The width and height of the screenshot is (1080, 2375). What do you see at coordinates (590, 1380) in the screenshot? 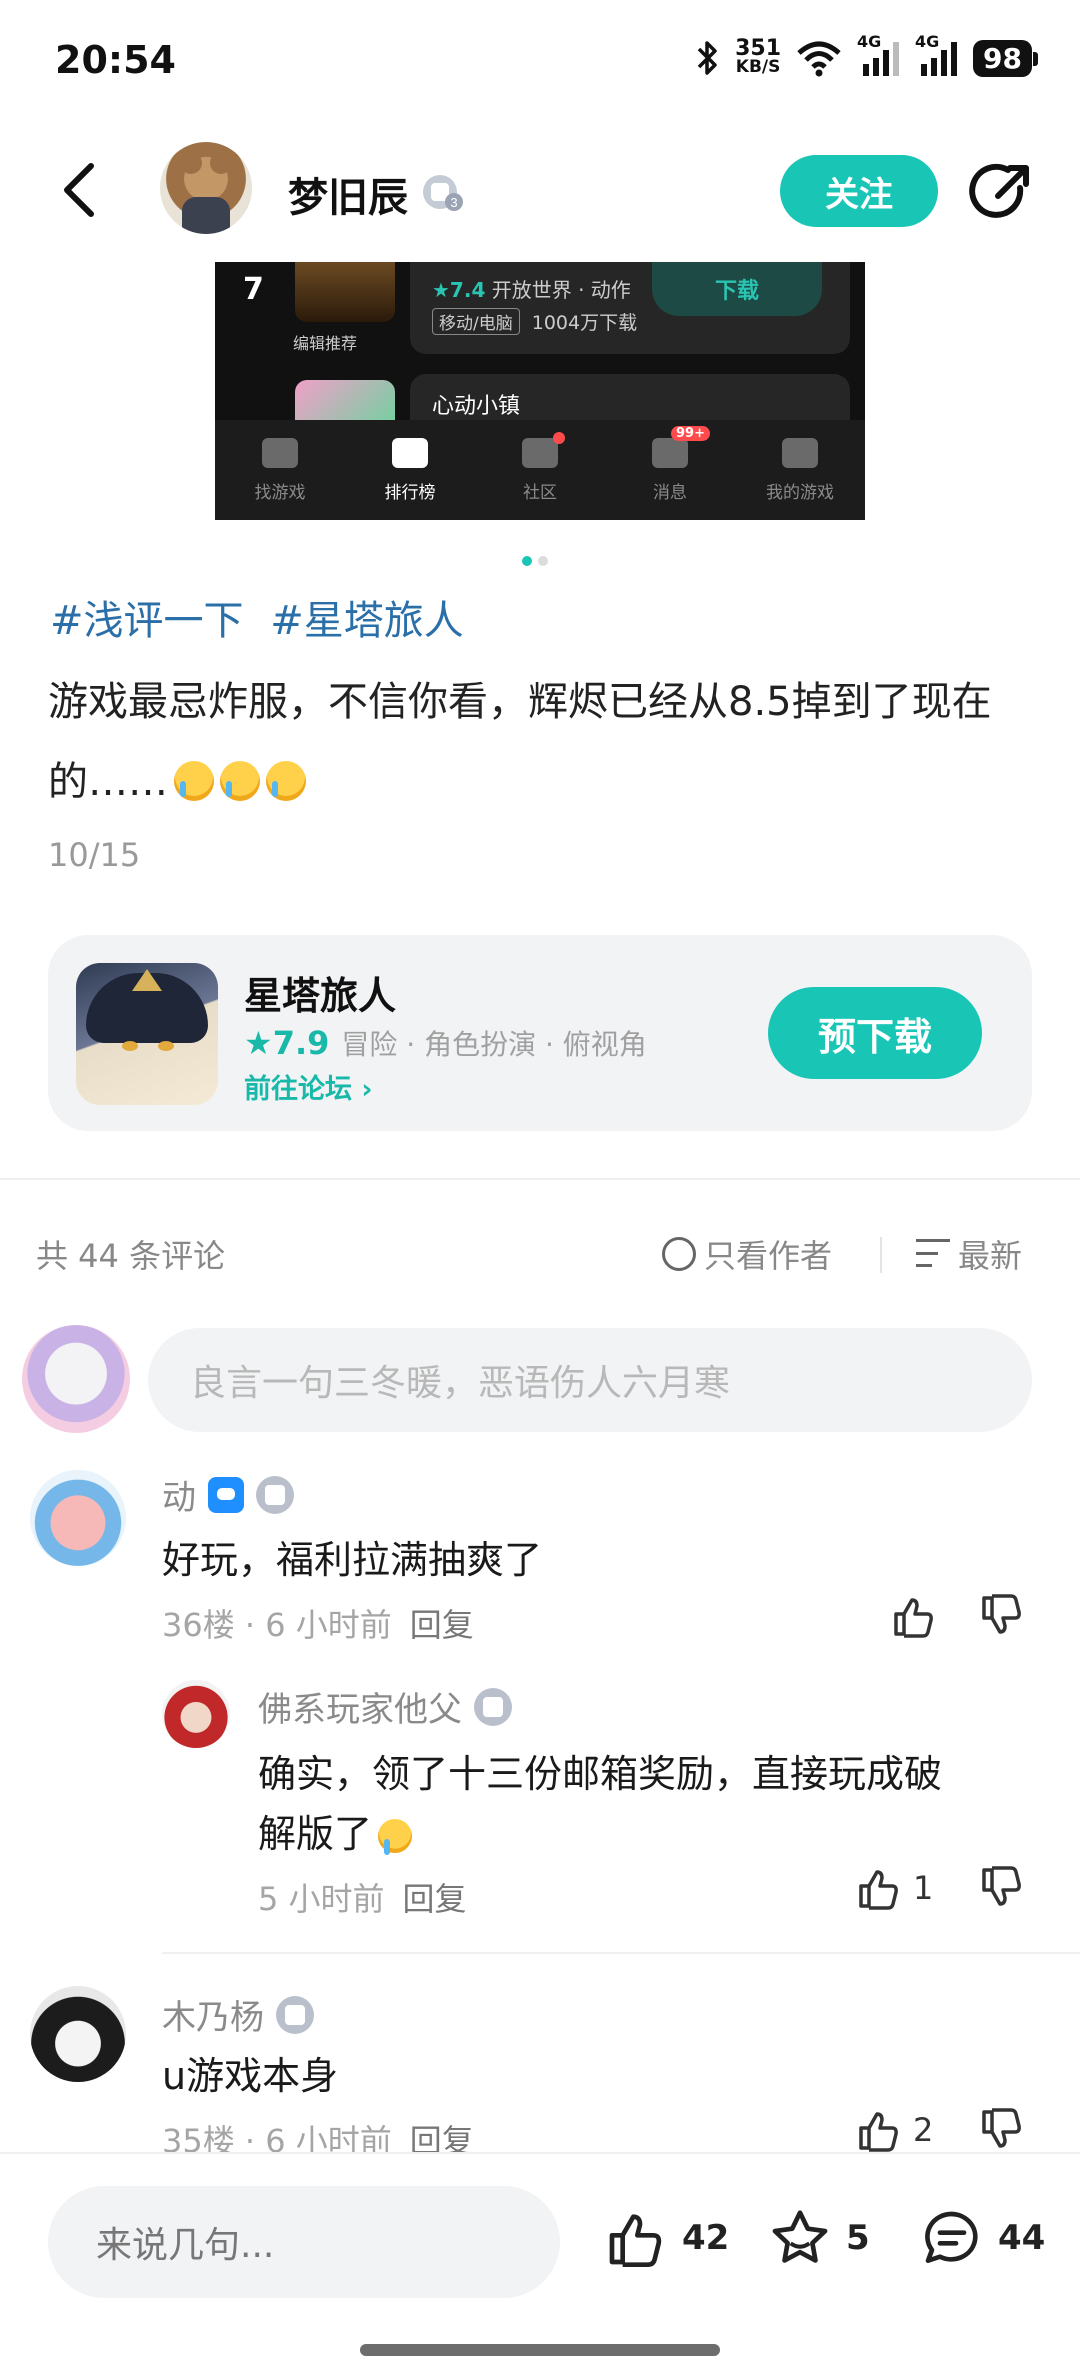
I see `comment-input: 良言一句三冬暖，恶语伤人六月寒` at bounding box center [590, 1380].